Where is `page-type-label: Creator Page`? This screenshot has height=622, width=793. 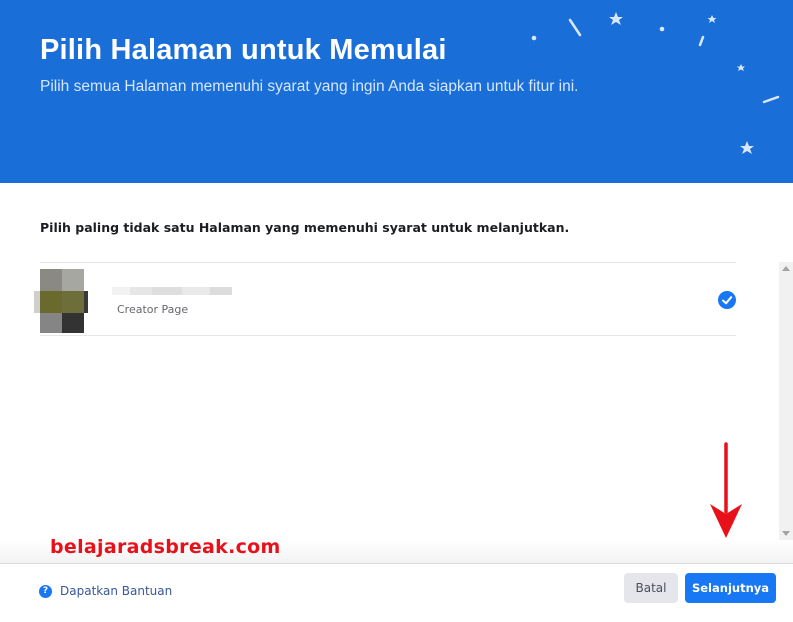
page-type-label: Creator Page is located at coordinates (153, 309).